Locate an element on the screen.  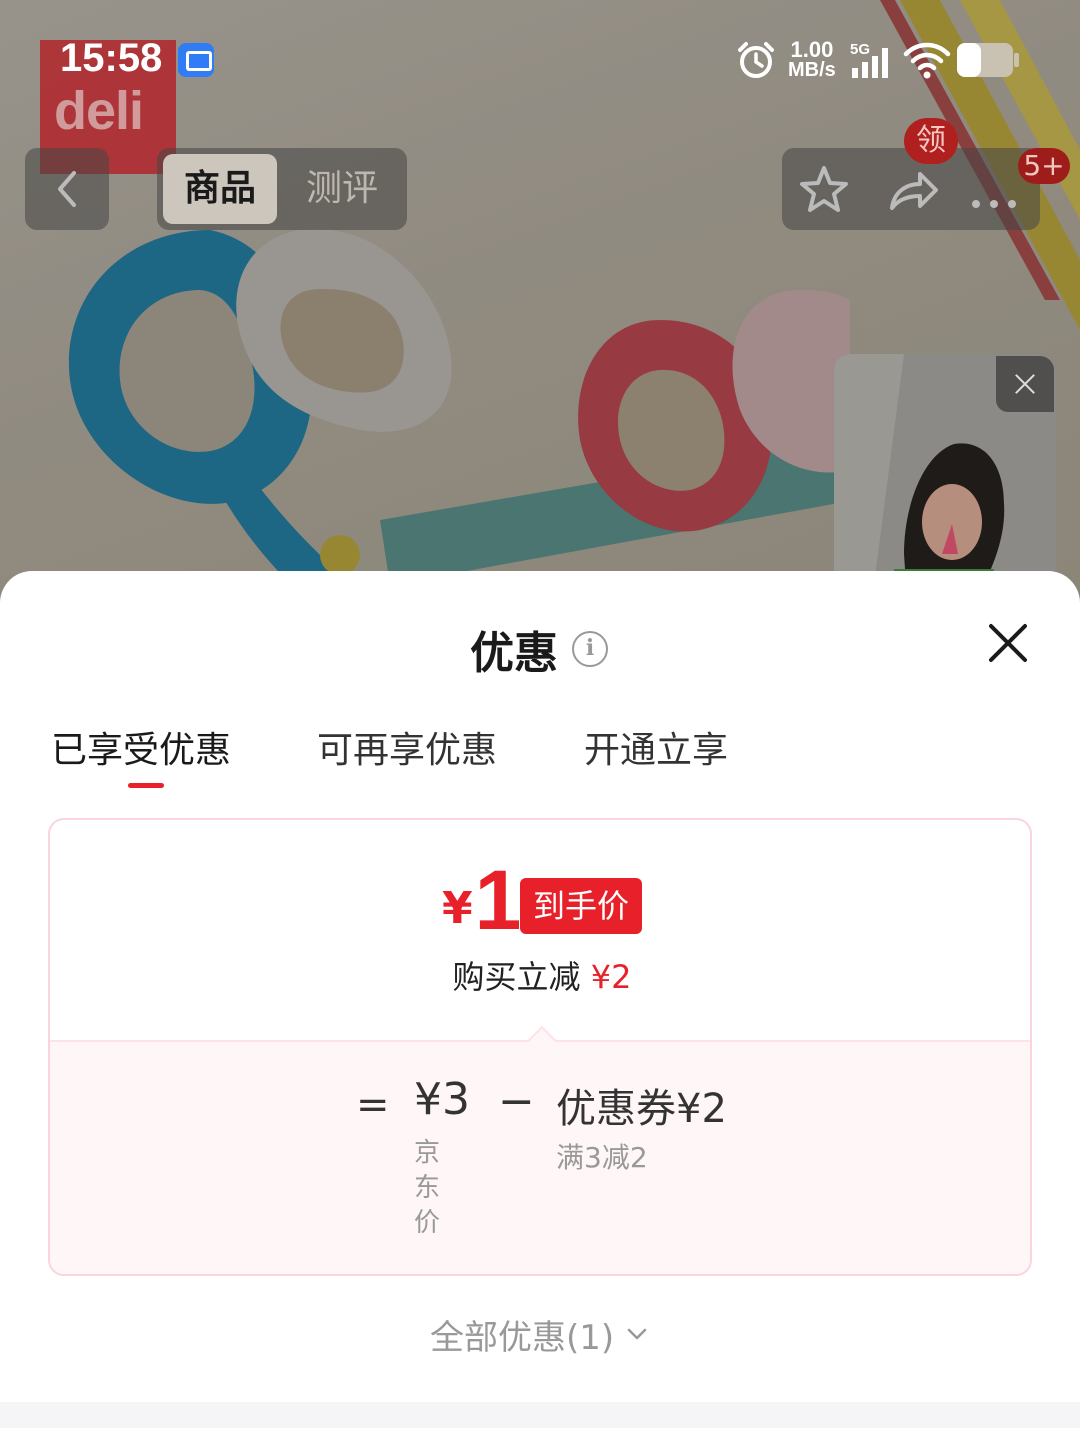
screencast-icon is located at coordinates (196, 60).